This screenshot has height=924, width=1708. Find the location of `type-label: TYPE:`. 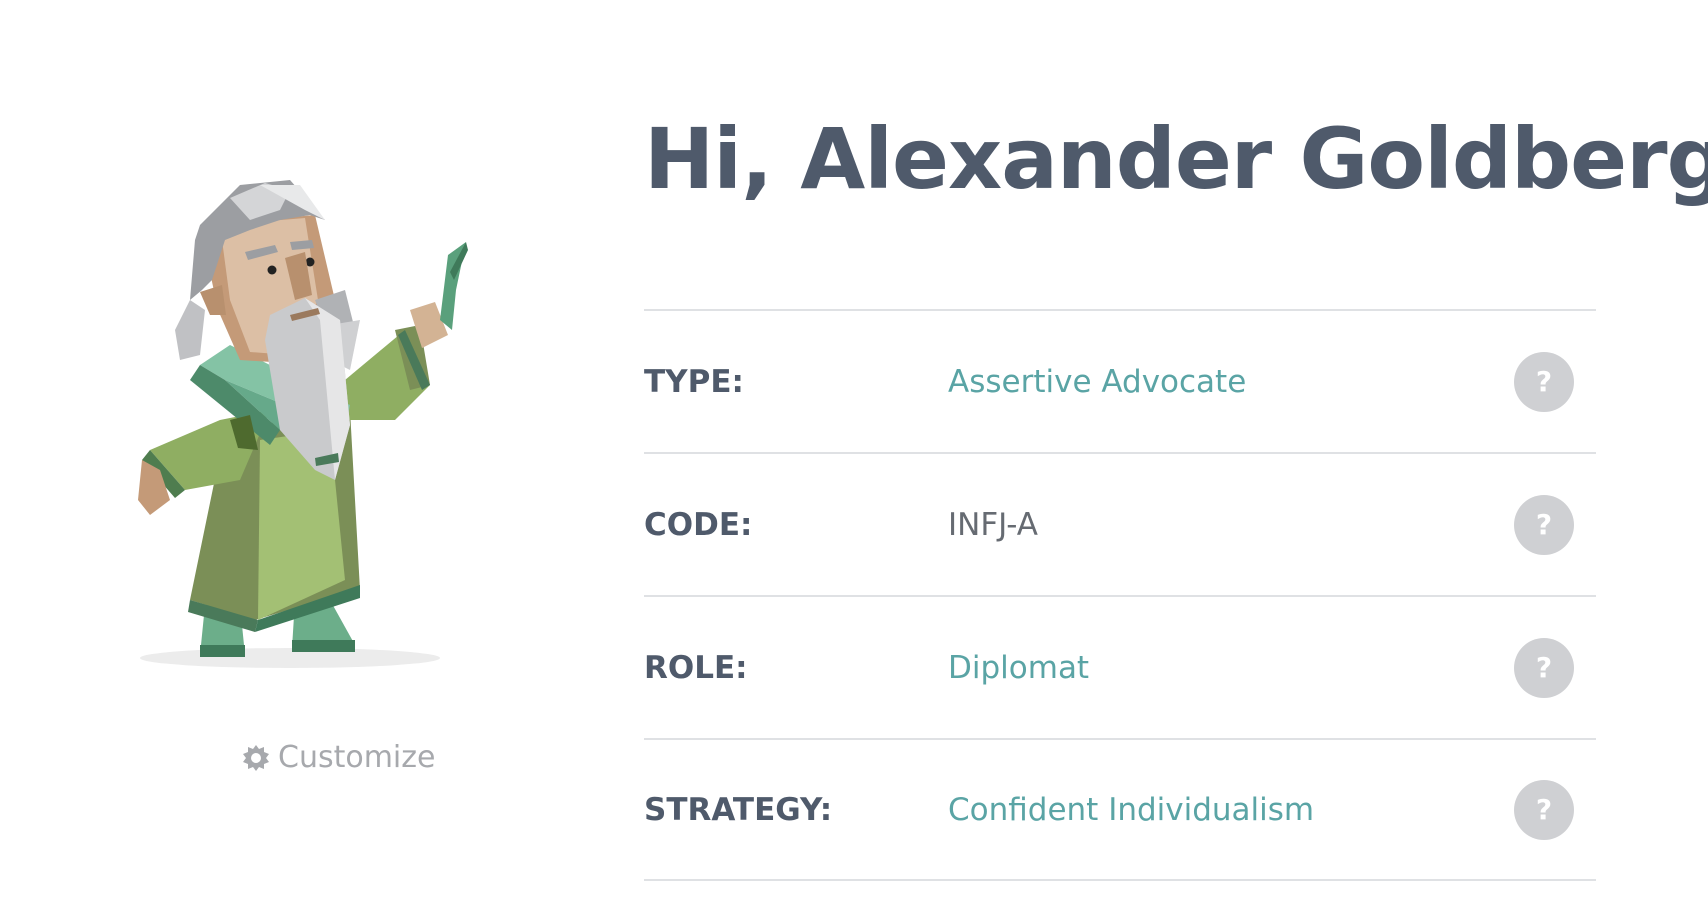

type-label: TYPE: is located at coordinates (694, 381).